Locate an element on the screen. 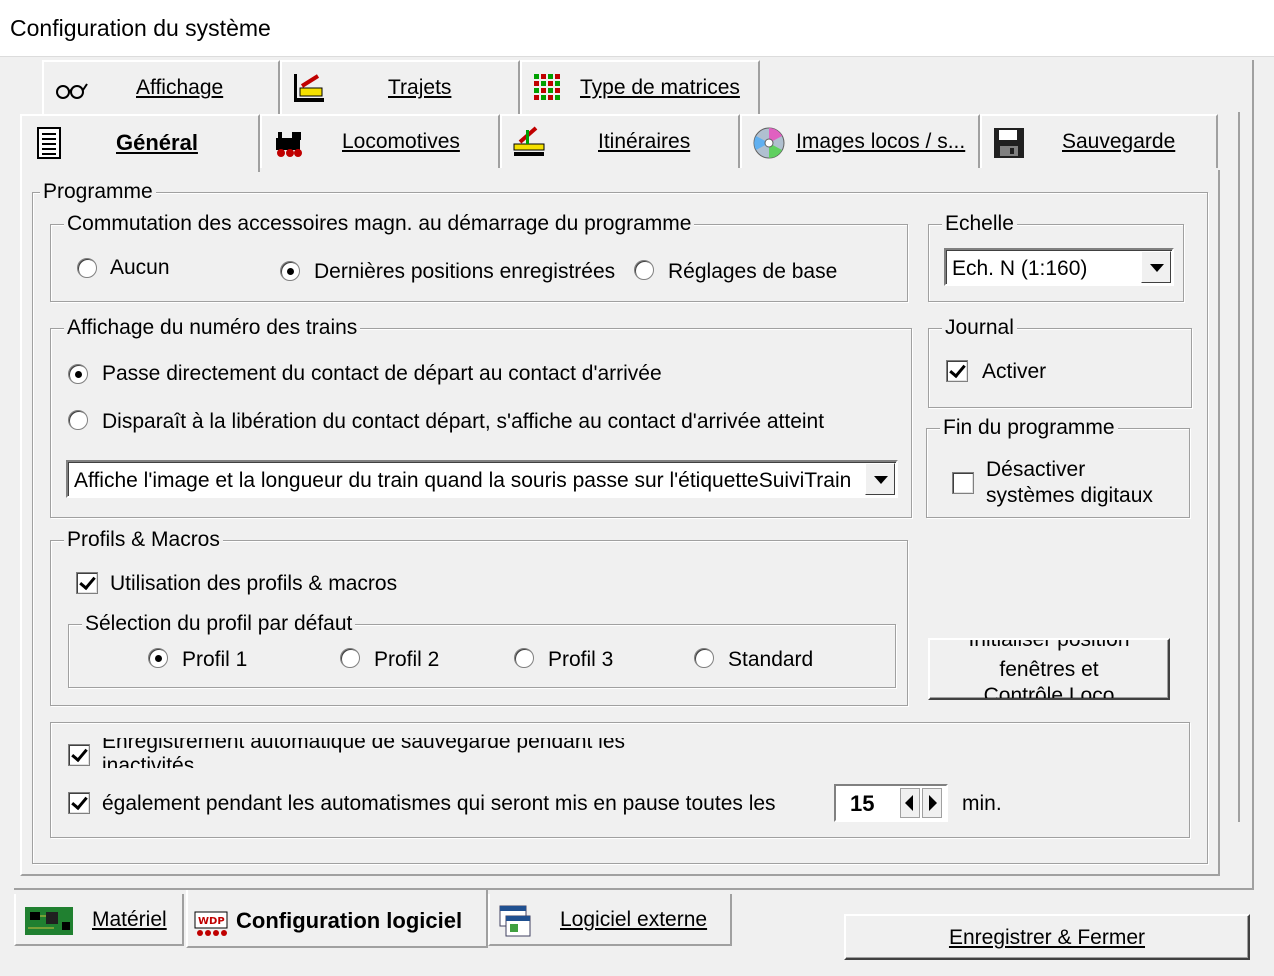  selection-profil-legend: Sélection du profil par défaut is located at coordinates (219, 624).